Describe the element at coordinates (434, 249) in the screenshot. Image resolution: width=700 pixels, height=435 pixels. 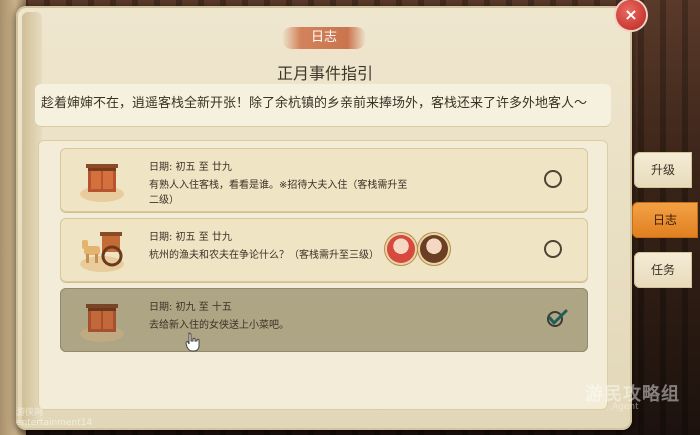
I see `farmer-avatar` at that location.